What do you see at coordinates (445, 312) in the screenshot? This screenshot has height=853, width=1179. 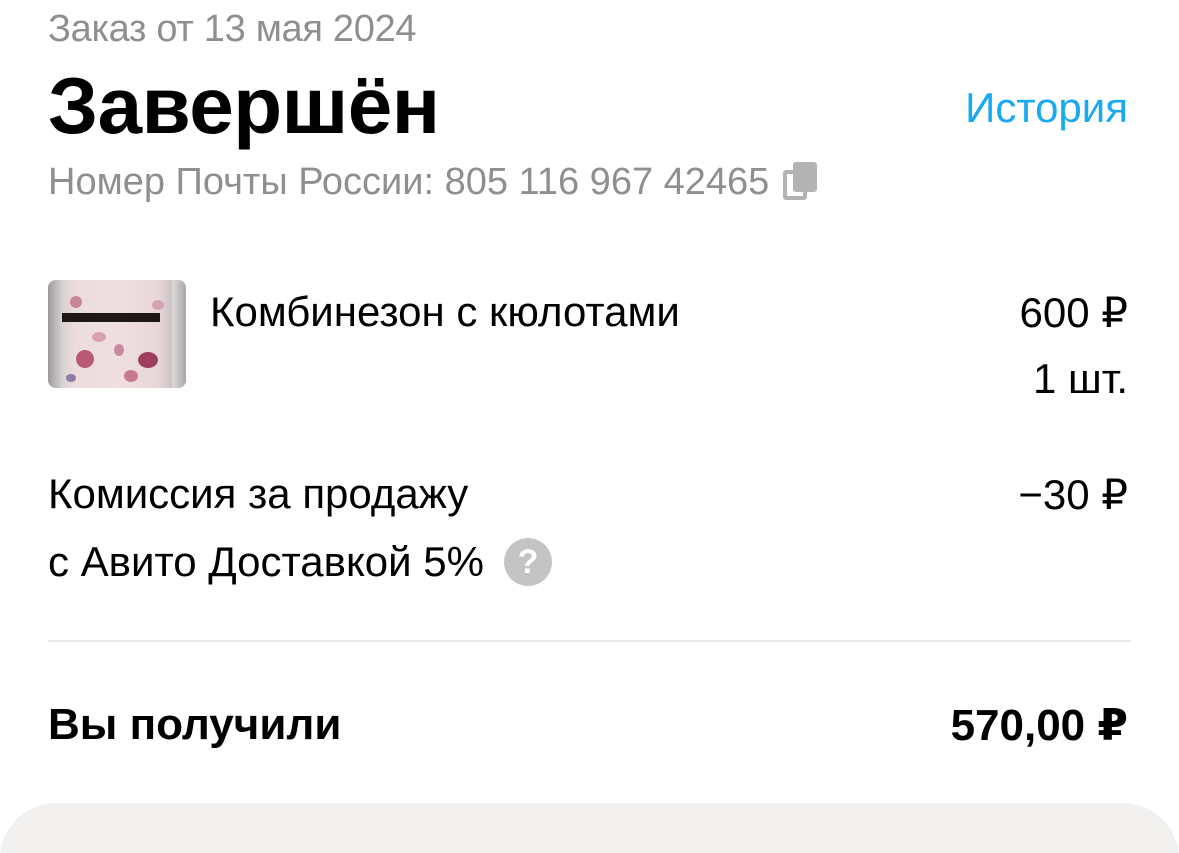 I see `product-name: Комбинезон с кюлотами` at bounding box center [445, 312].